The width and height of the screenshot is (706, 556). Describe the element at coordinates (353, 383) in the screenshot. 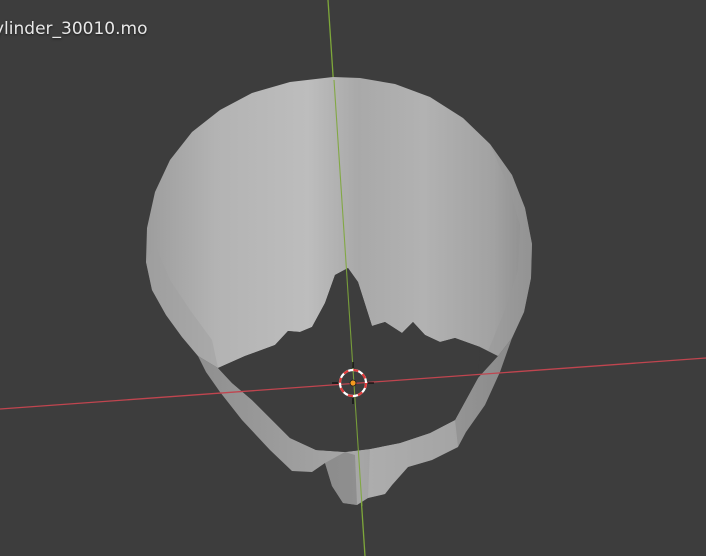

I see `object-origin-icon` at that location.